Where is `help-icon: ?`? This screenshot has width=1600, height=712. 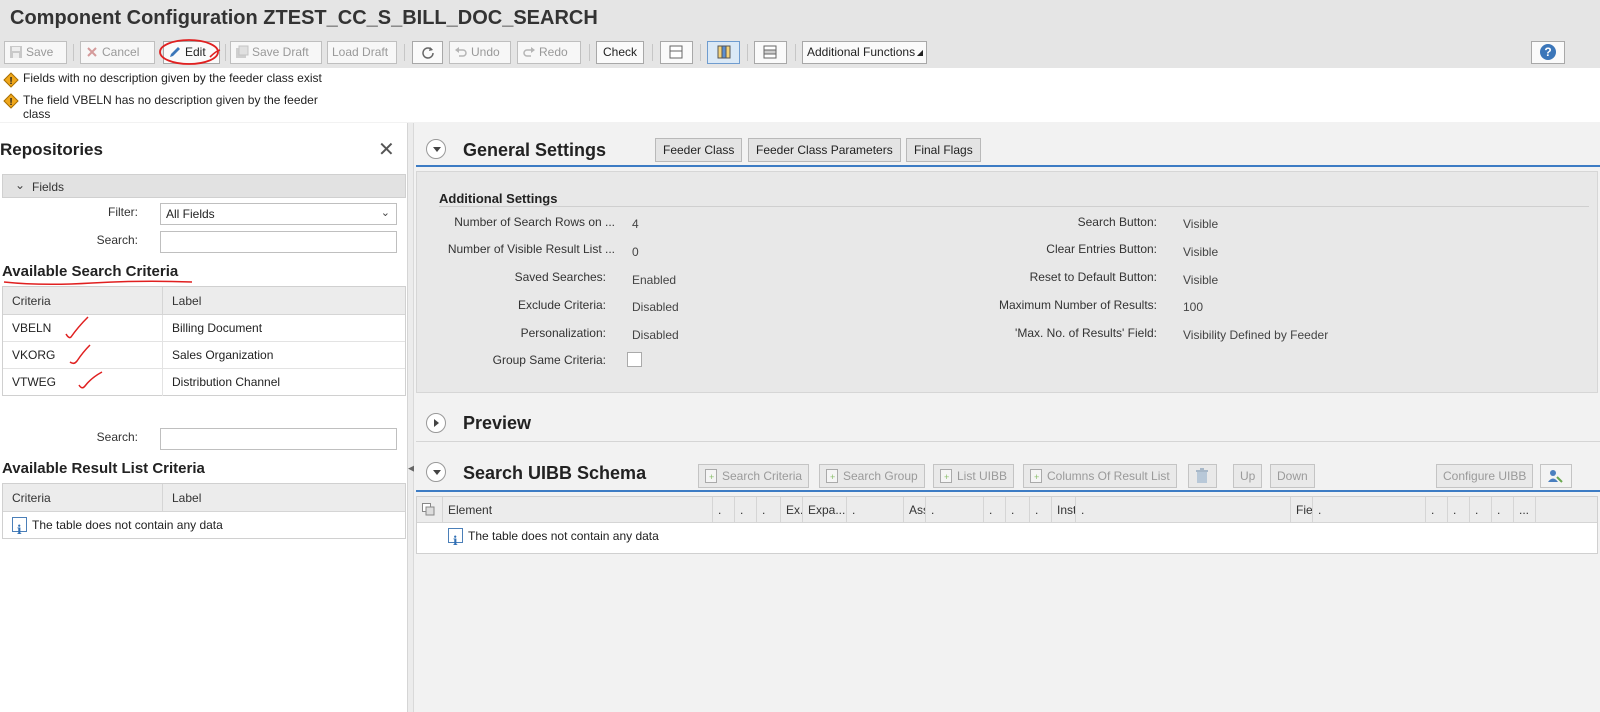
help-icon: ? is located at coordinates (1548, 52).